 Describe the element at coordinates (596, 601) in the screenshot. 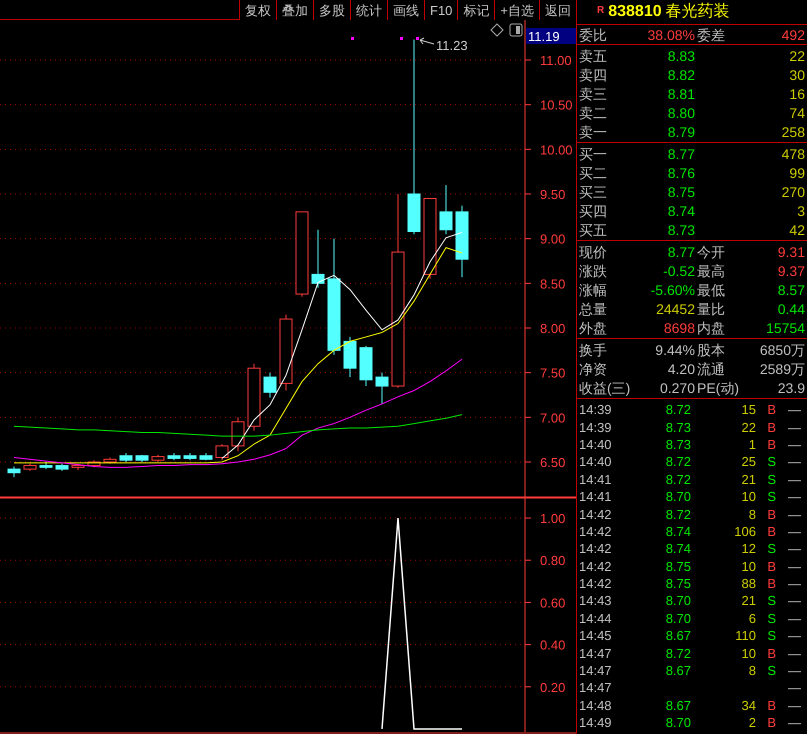

I see `trade-time: 14:43` at that location.